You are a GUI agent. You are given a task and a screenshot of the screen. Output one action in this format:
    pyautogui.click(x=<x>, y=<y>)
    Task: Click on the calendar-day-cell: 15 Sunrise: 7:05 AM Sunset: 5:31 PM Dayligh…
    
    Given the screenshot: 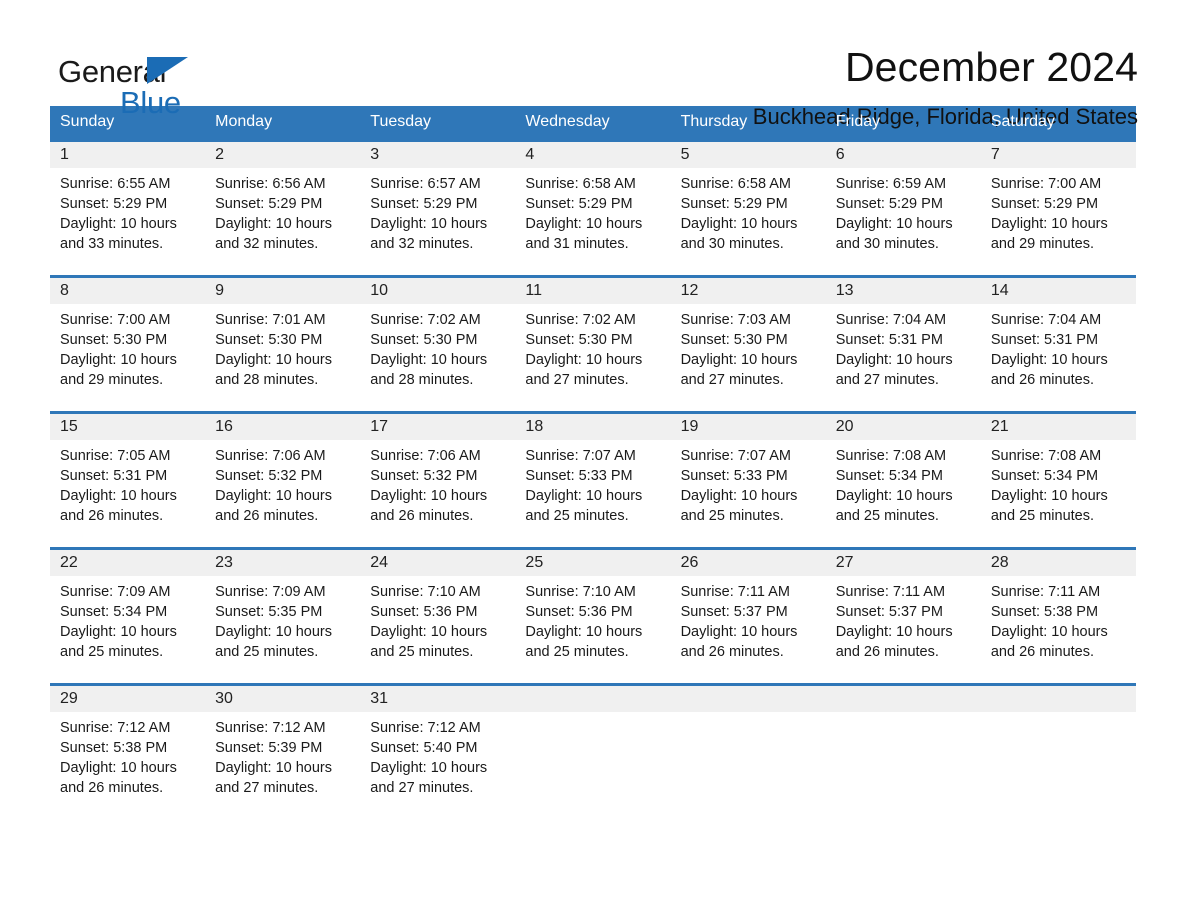 What is the action you would take?
    pyautogui.click(x=128, y=480)
    